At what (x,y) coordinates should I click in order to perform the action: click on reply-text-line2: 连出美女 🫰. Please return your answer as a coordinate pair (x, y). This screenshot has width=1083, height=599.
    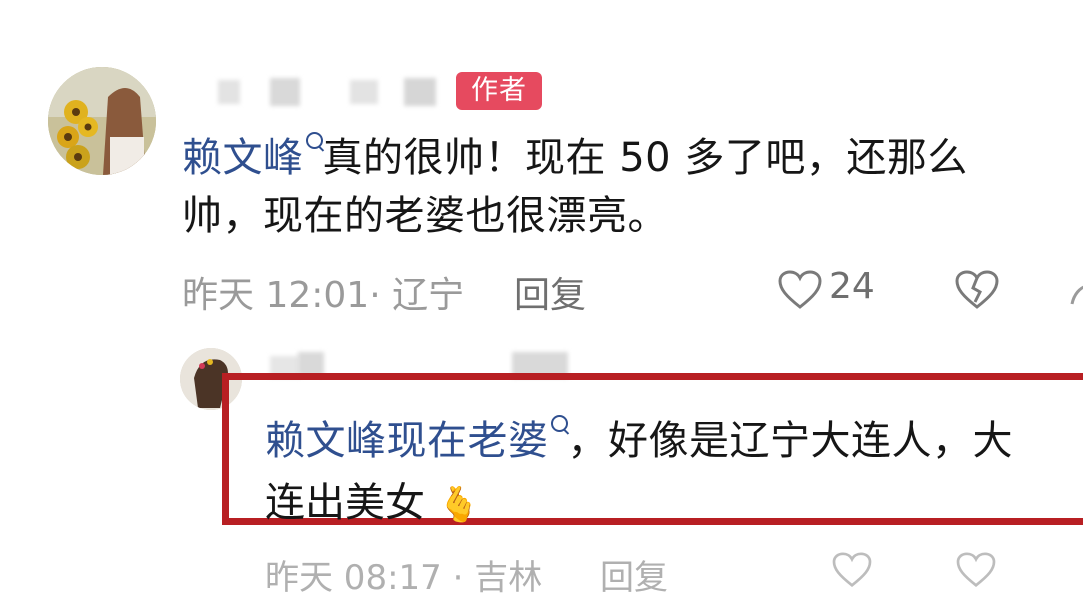
    Looking at the image, I should click on (372, 504).